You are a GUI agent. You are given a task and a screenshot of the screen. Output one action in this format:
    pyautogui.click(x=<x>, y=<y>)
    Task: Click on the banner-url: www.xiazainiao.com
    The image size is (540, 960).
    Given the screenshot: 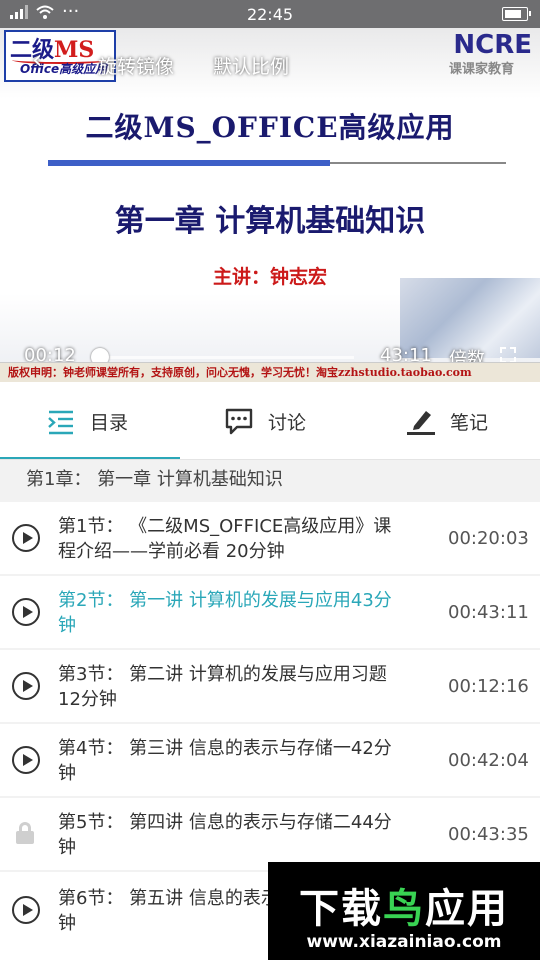 What is the action you would take?
    pyautogui.click(x=404, y=942)
    